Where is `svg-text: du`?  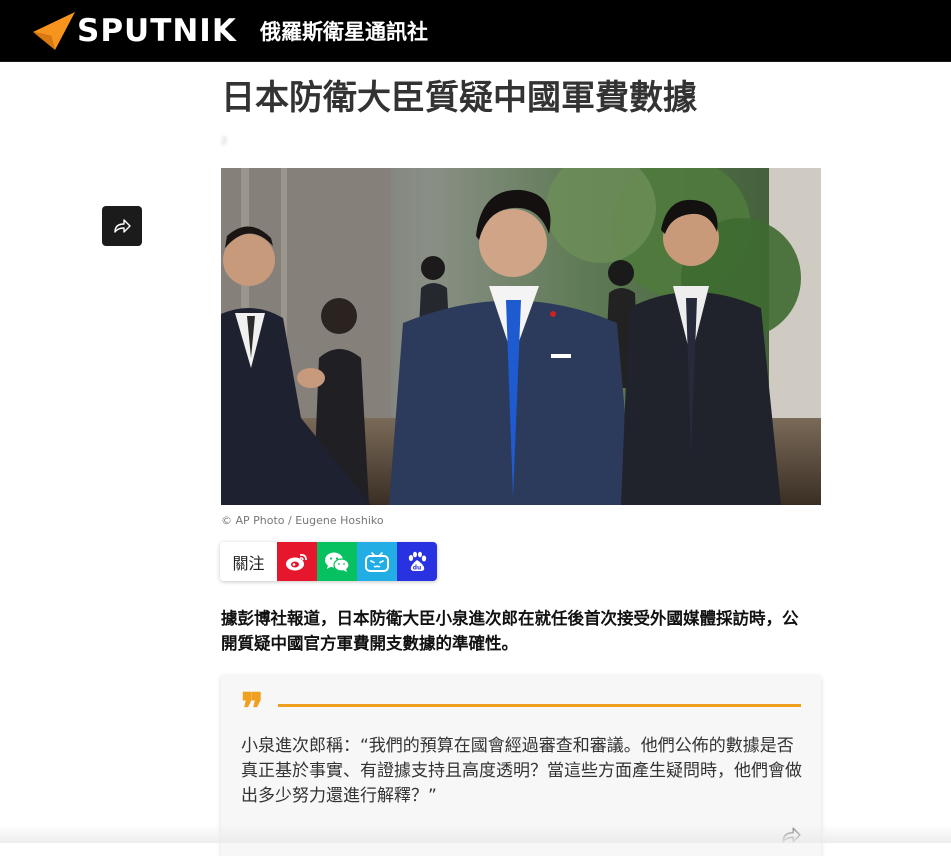 svg-text: du is located at coordinates (417, 567).